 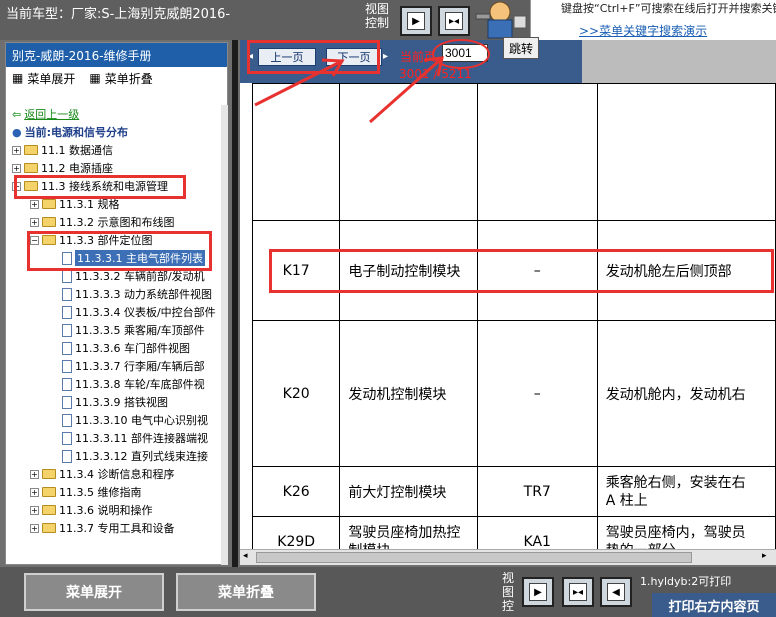 What do you see at coordinates (117, 474) in the screenshot?
I see `tree-item-label: 11.3.4 诊断信息和程序` at bounding box center [117, 474].